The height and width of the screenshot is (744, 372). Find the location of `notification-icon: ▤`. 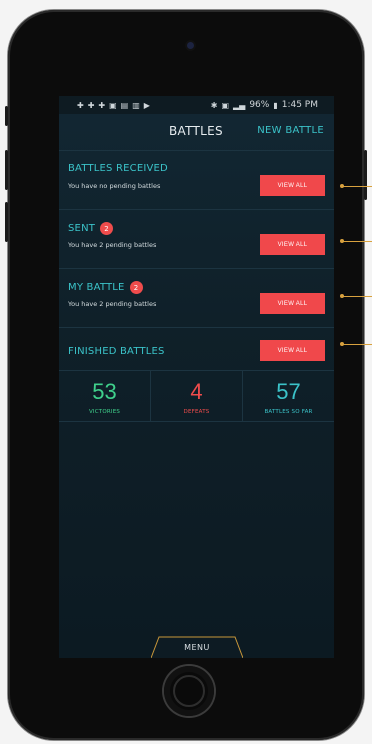

notification-icon: ▤ is located at coordinates (124, 105).